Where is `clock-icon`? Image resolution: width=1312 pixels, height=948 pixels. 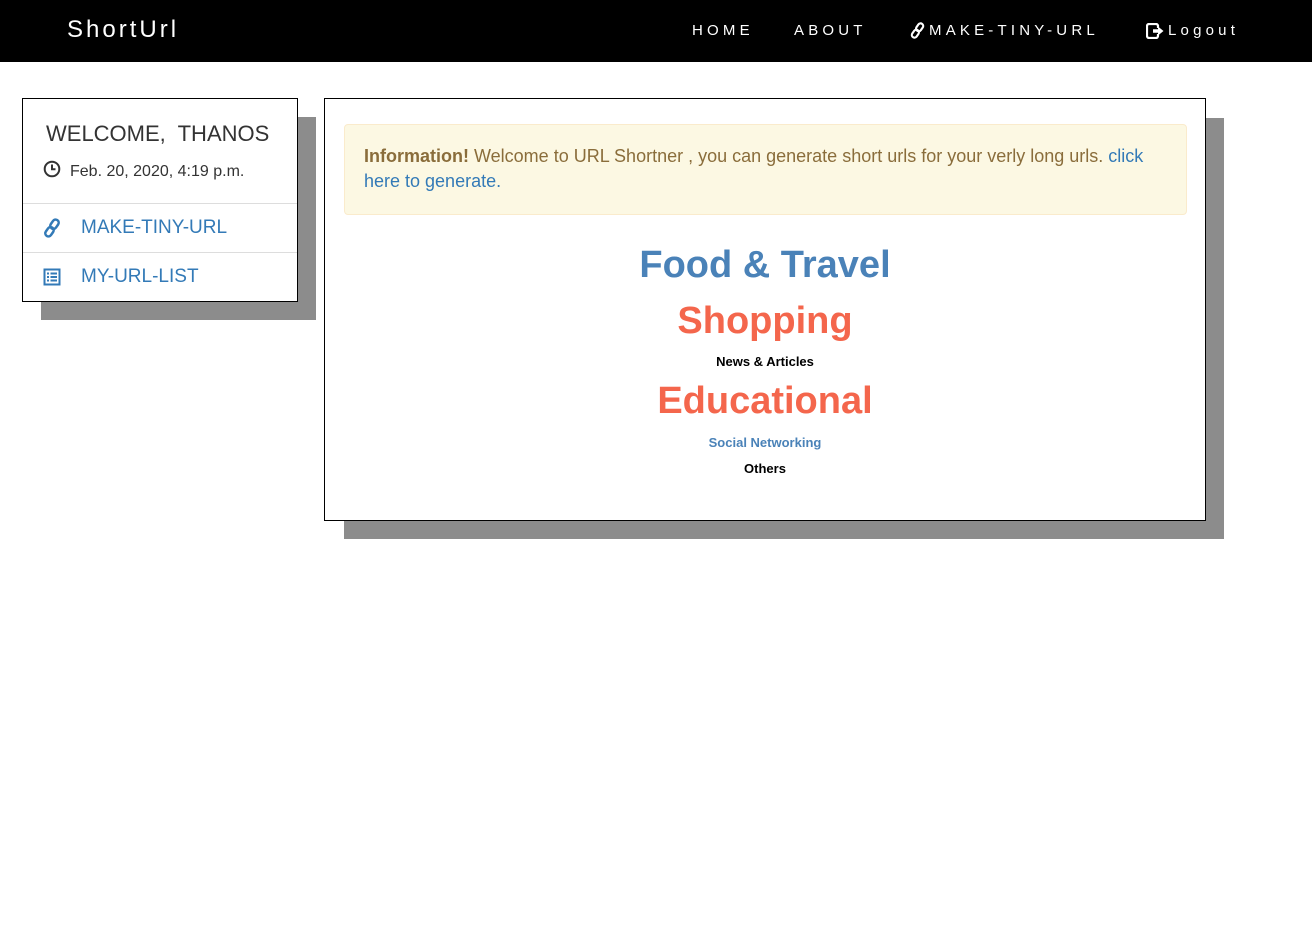 clock-icon is located at coordinates (56, 171).